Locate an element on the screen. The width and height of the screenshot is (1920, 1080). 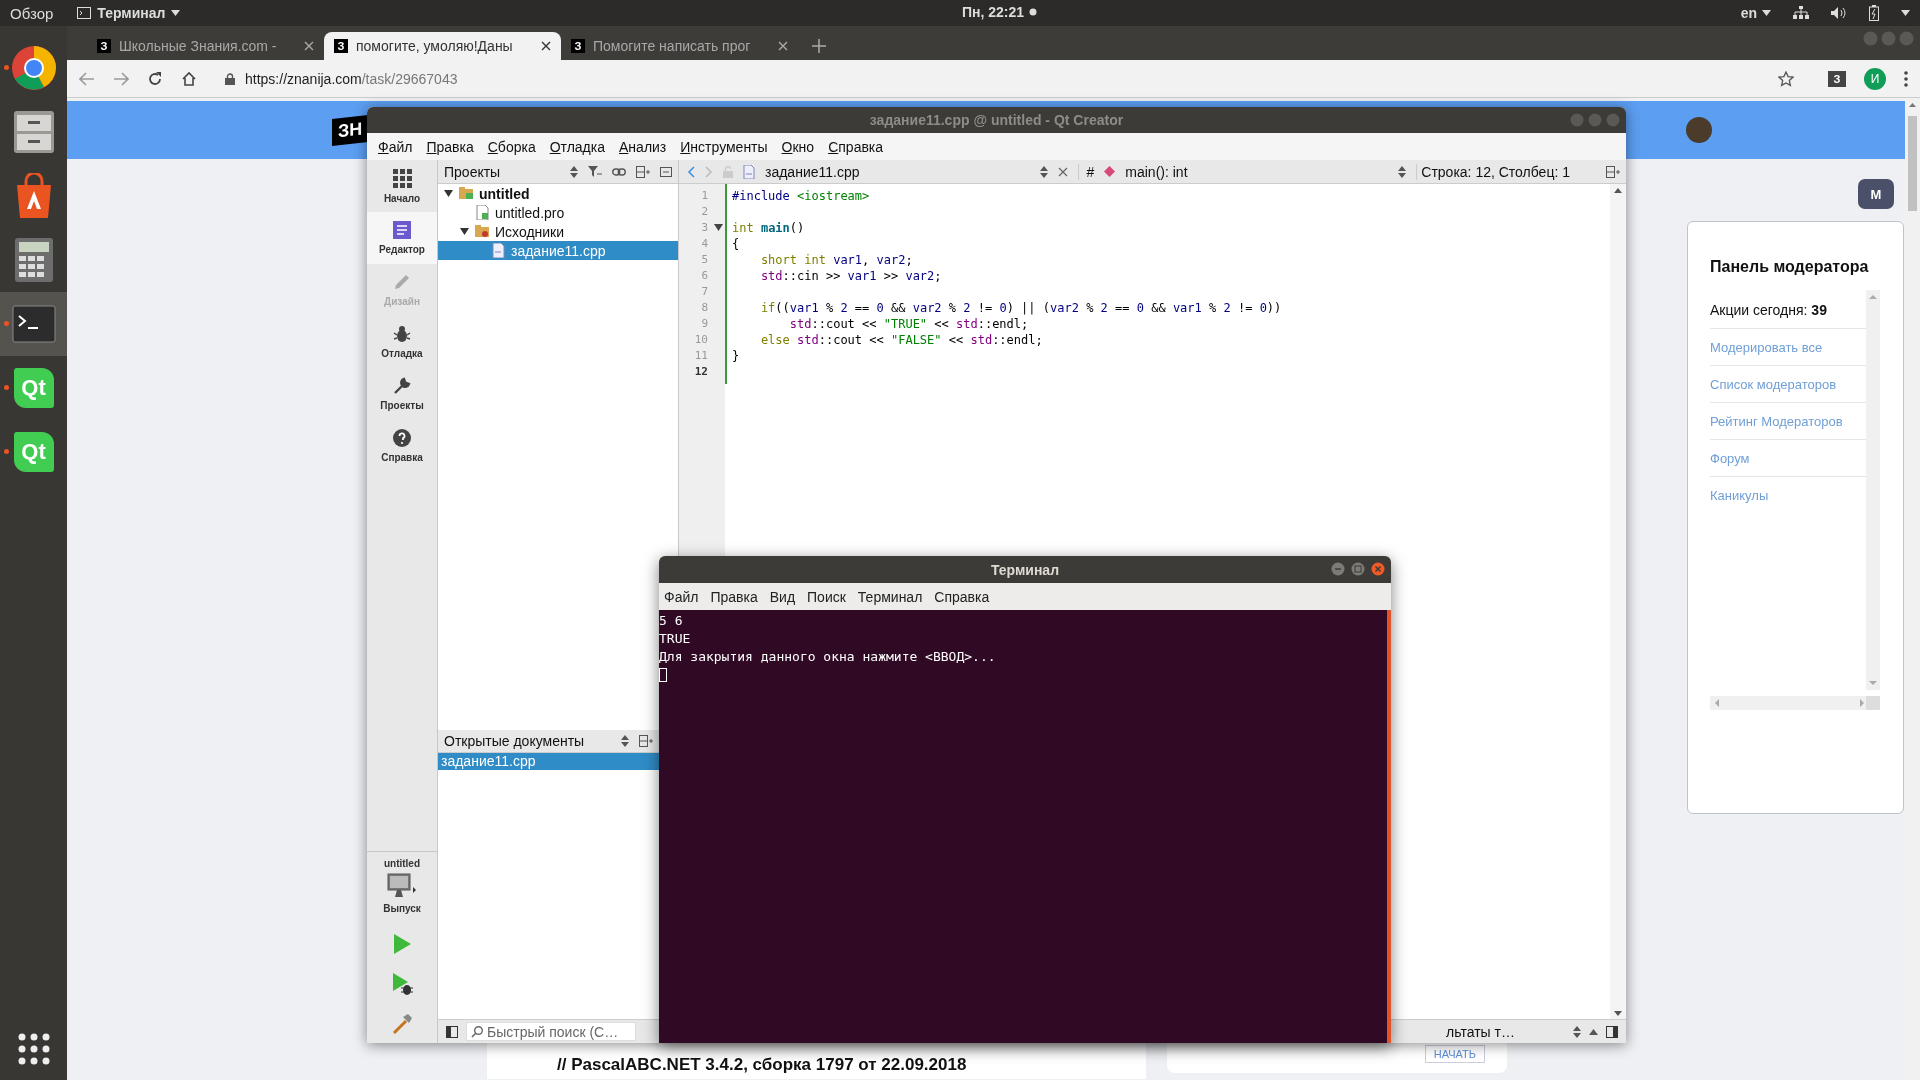
mode-button: Начало is located at coordinates (402, 186).